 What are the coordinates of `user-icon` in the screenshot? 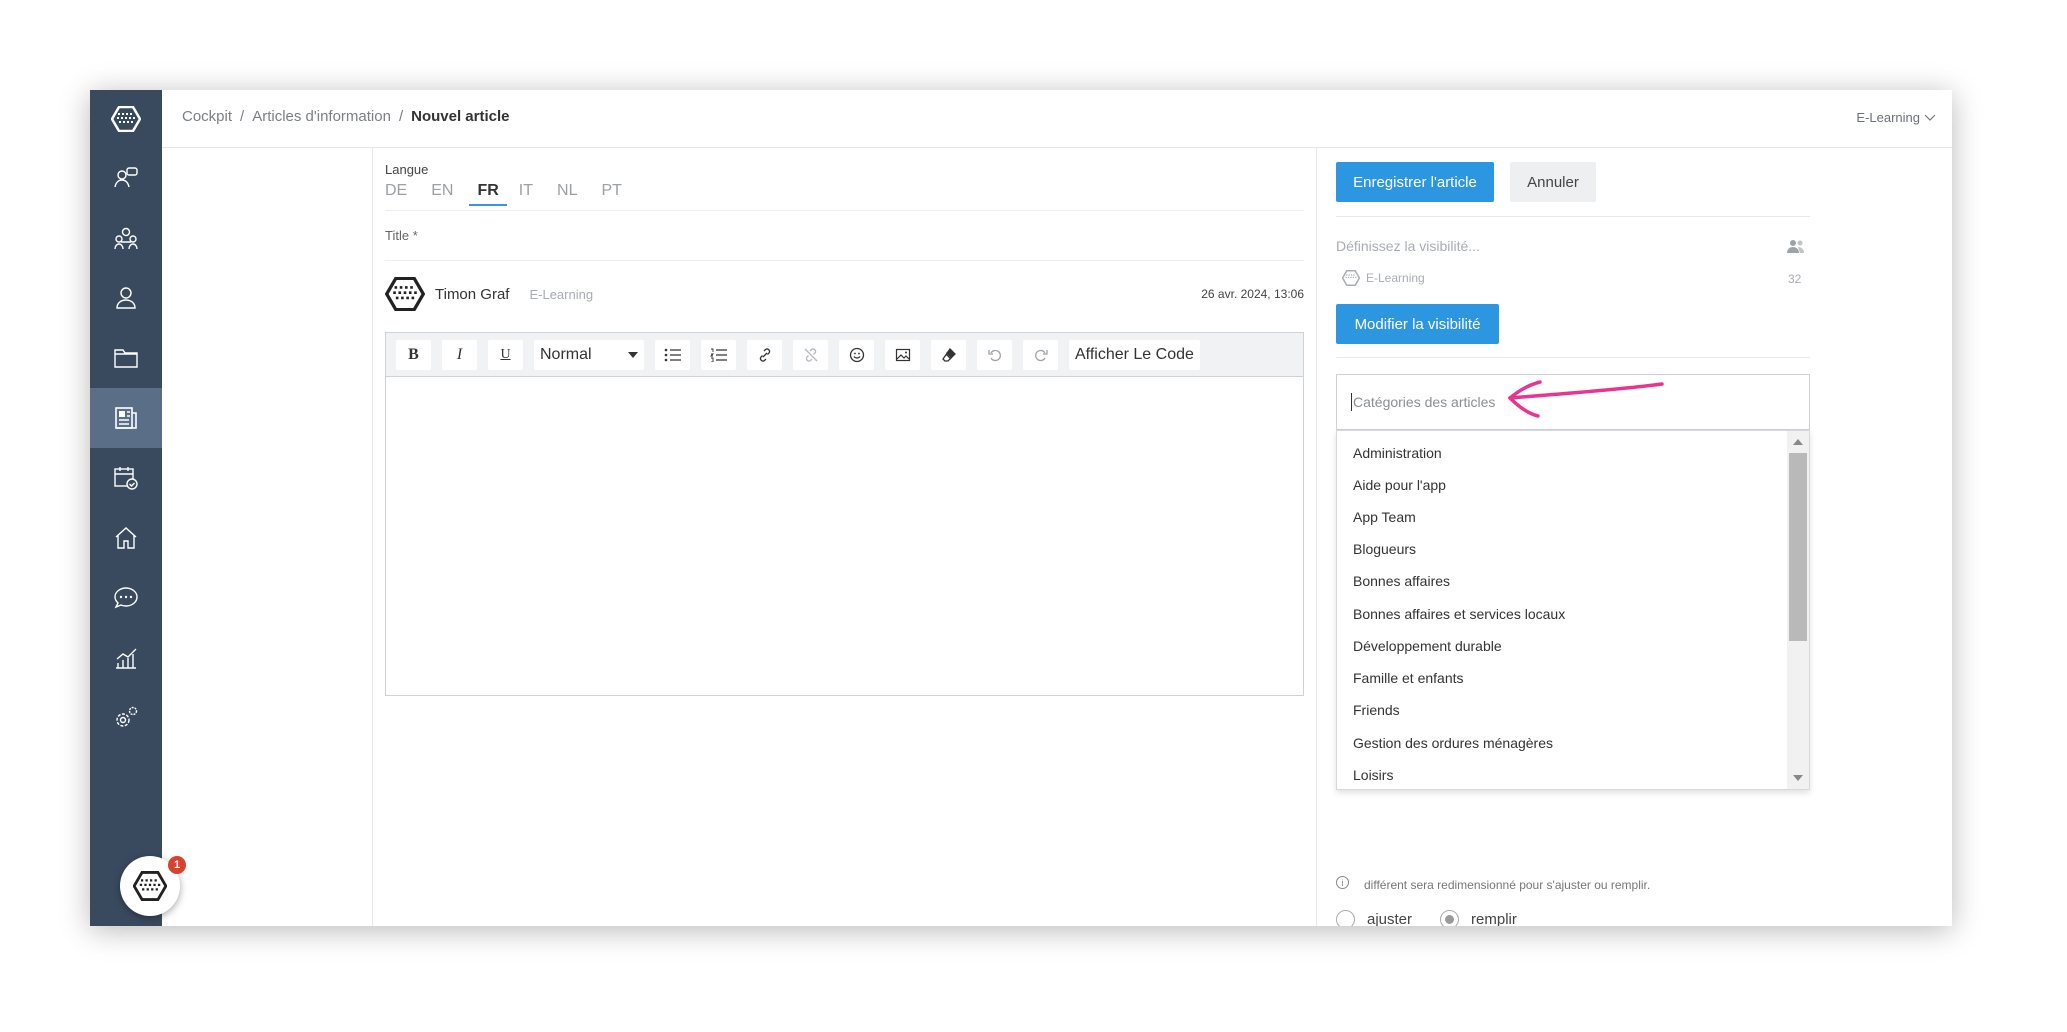 It's located at (126, 298).